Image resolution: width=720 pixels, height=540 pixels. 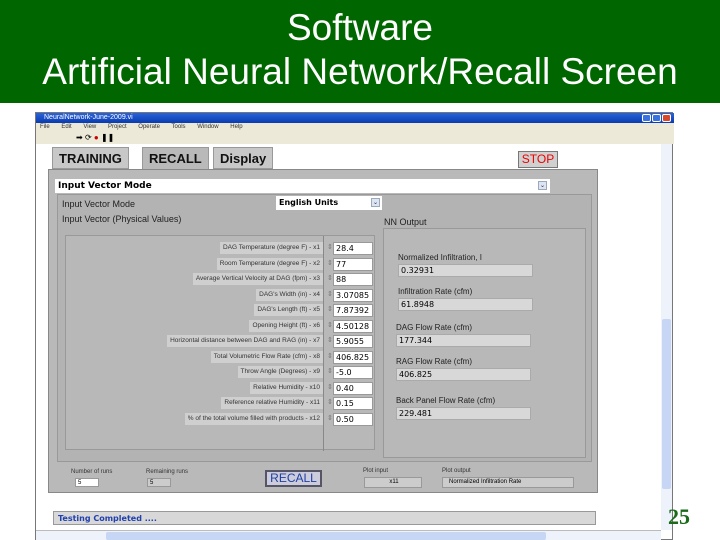 I want to click on input-value-field: 7.87392, so click(x=353, y=310).